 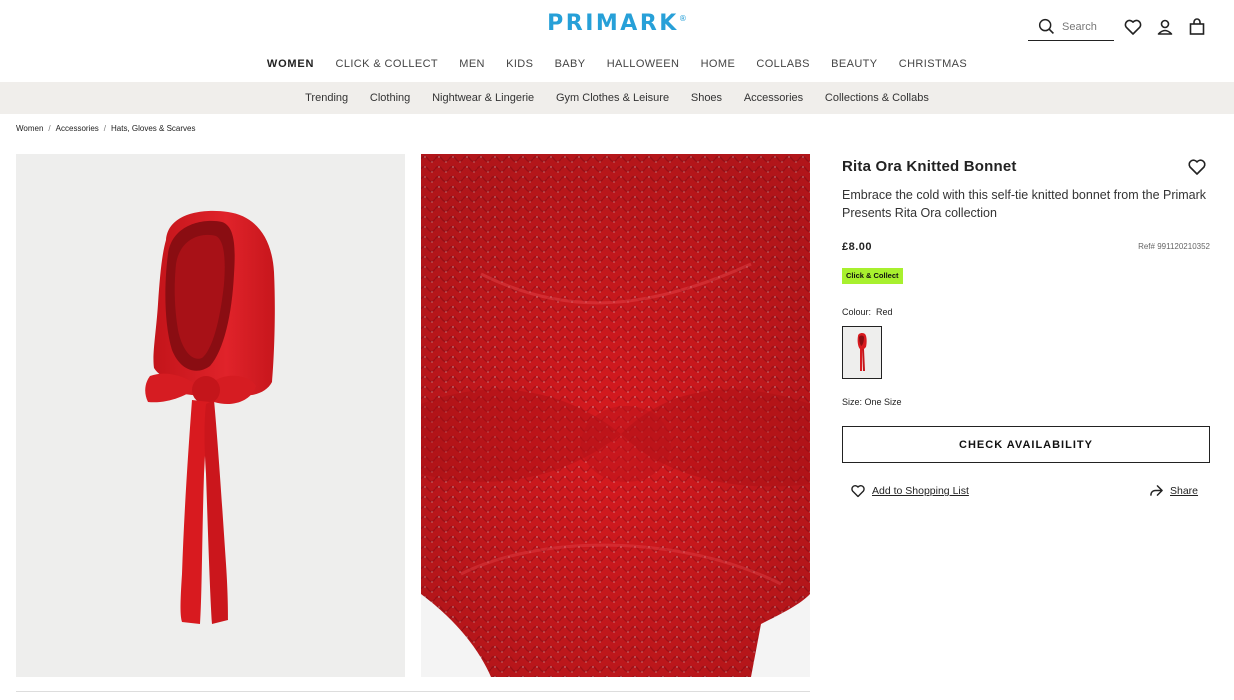 I want to click on share-link: Share, so click(x=1173, y=490).